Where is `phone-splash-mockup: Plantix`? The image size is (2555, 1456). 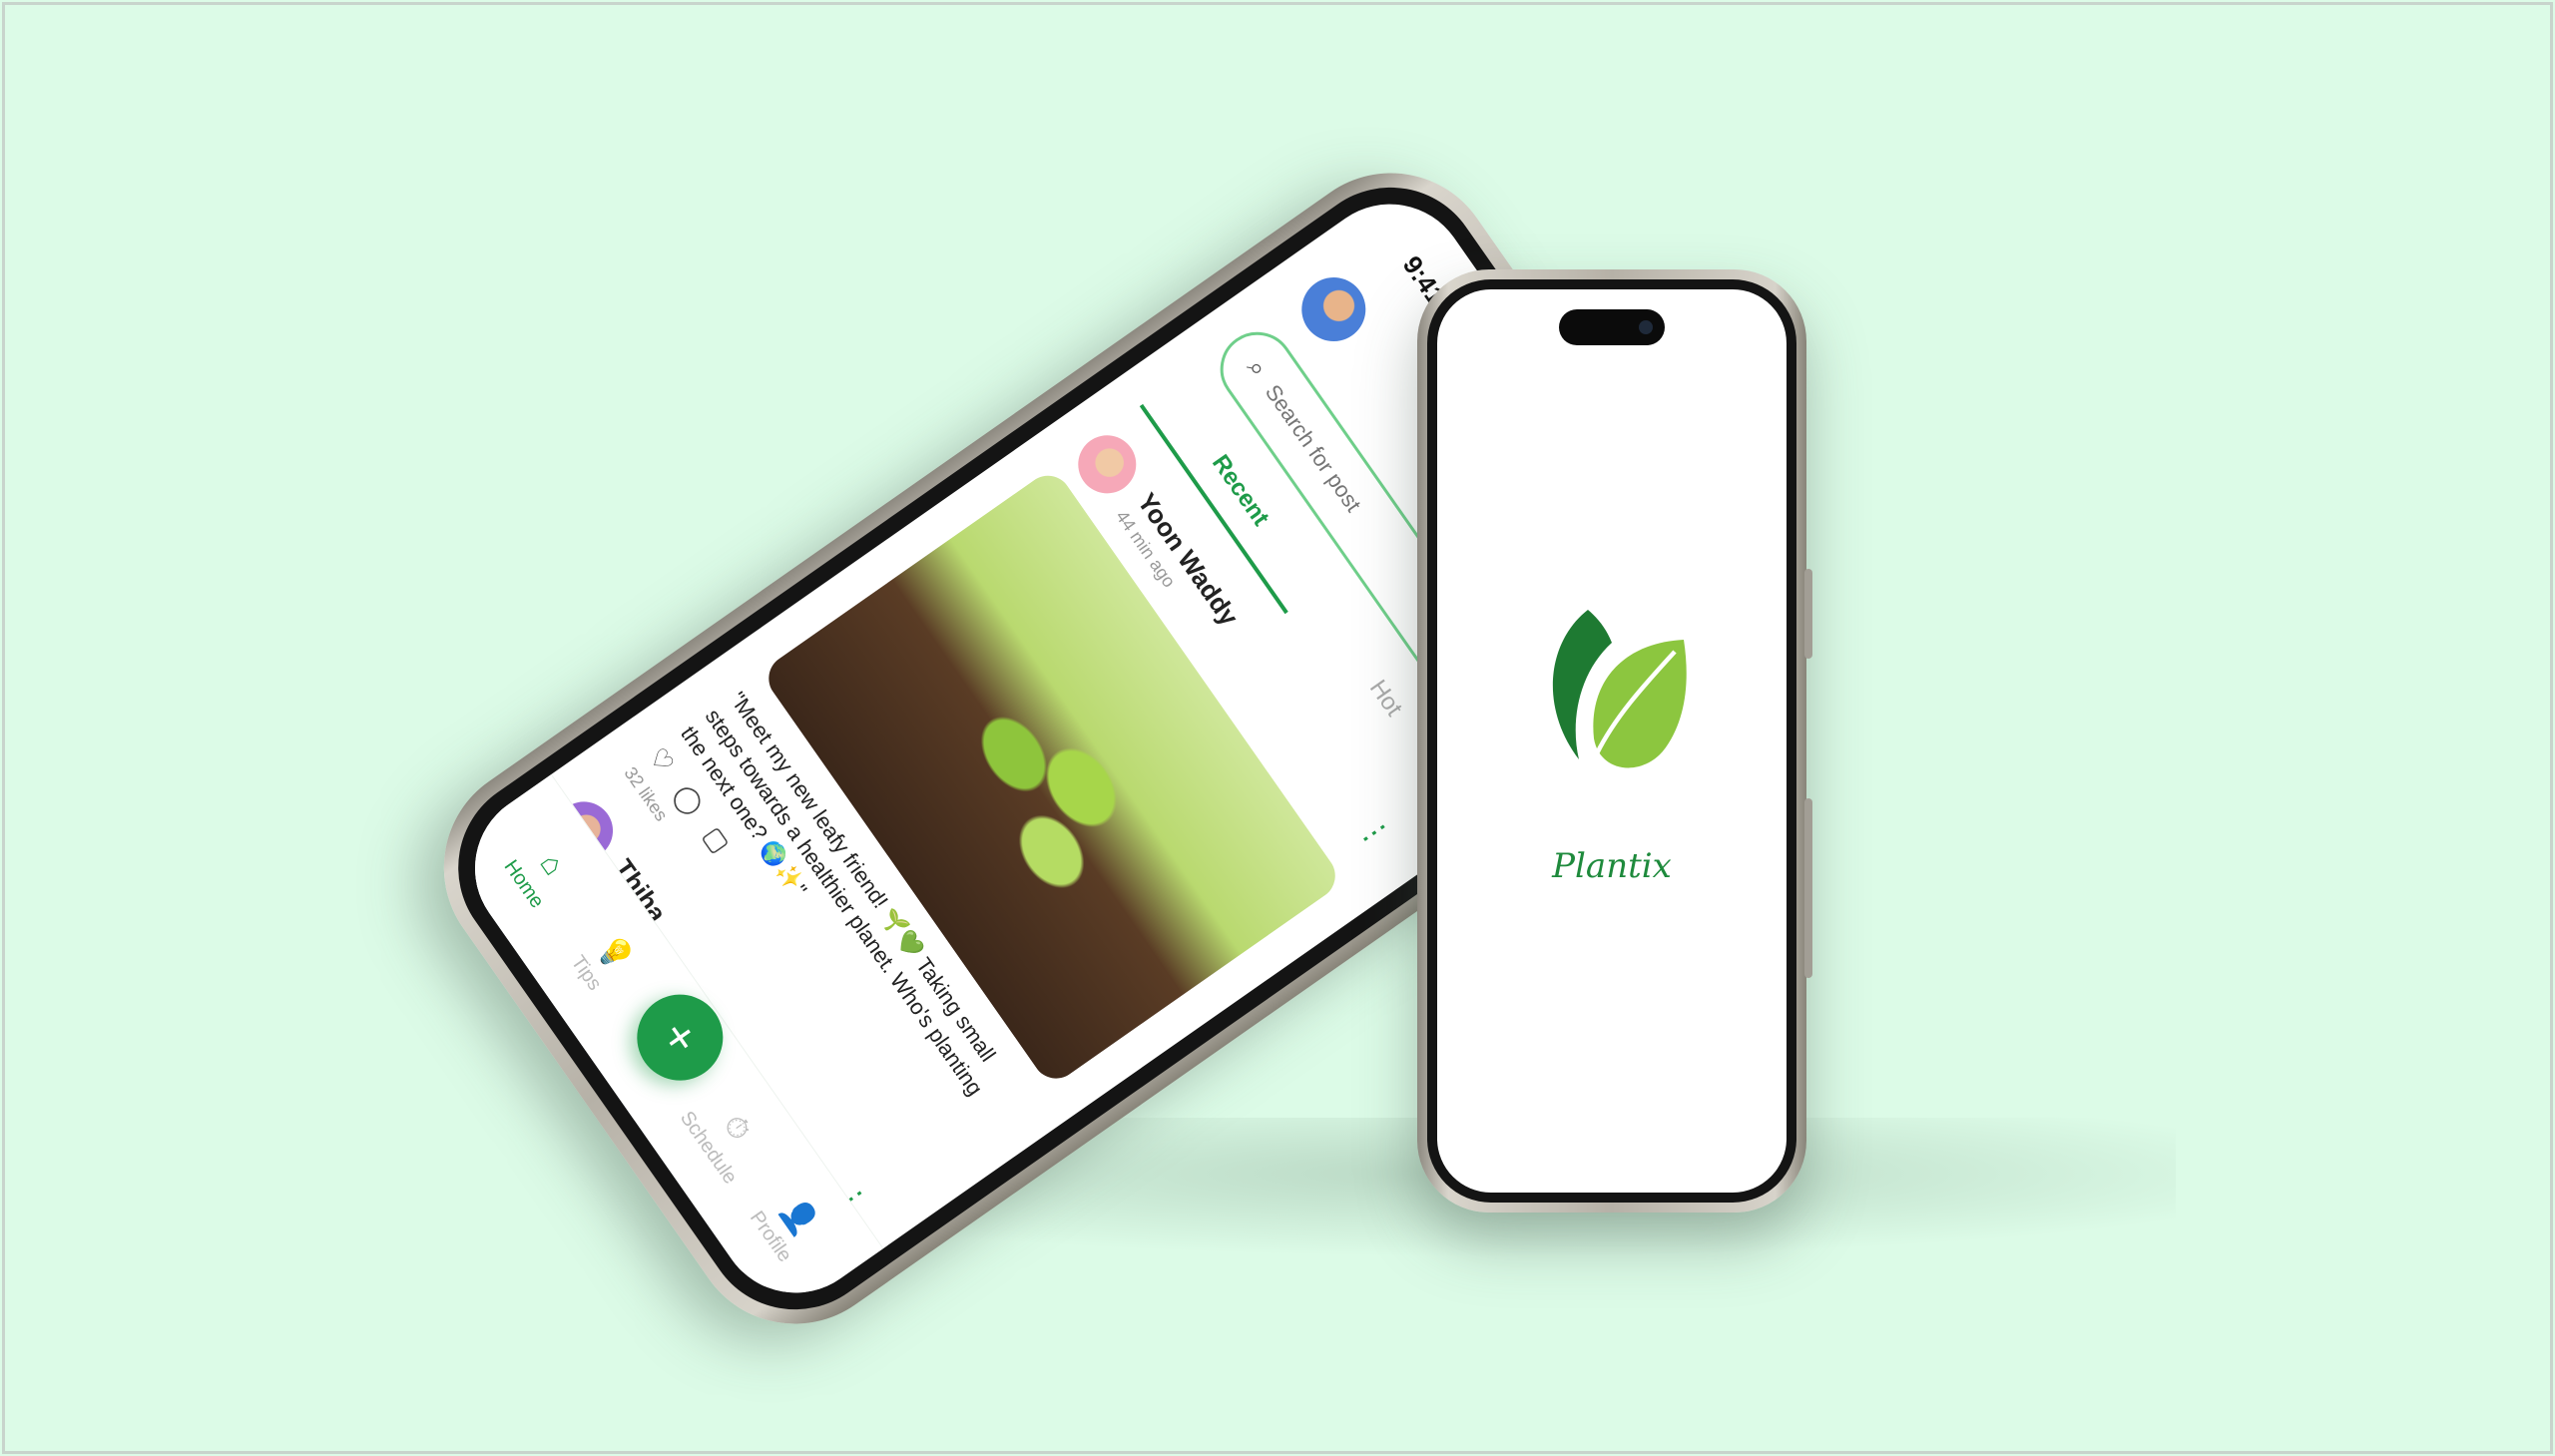 phone-splash-mockup: Plantix is located at coordinates (1614, 741).